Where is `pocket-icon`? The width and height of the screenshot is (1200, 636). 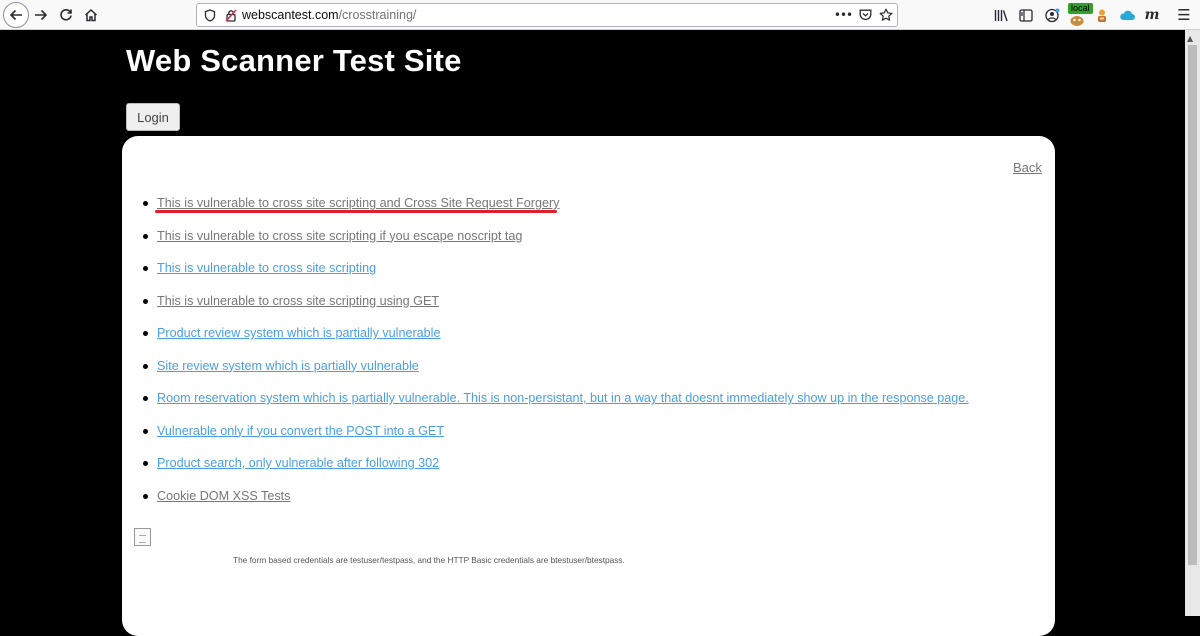 pocket-icon is located at coordinates (865, 15).